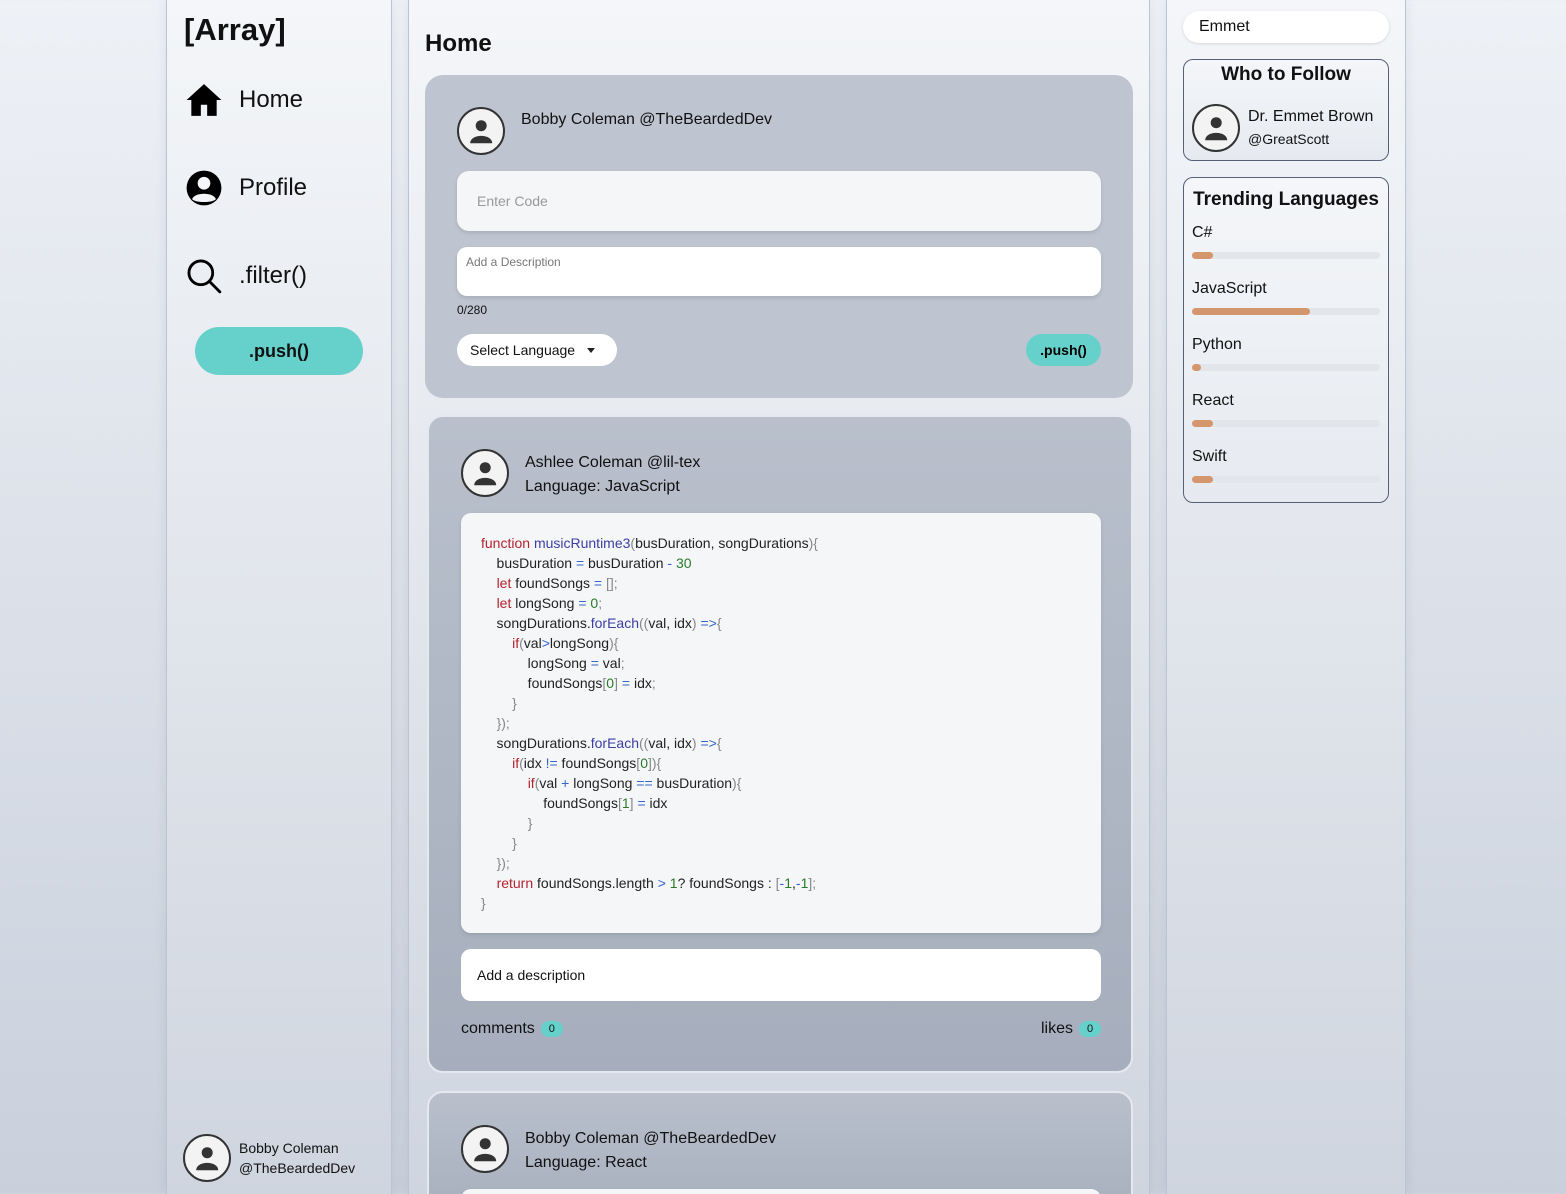  What do you see at coordinates (1090, 1029) in the screenshot?
I see `likes-count: 0` at bounding box center [1090, 1029].